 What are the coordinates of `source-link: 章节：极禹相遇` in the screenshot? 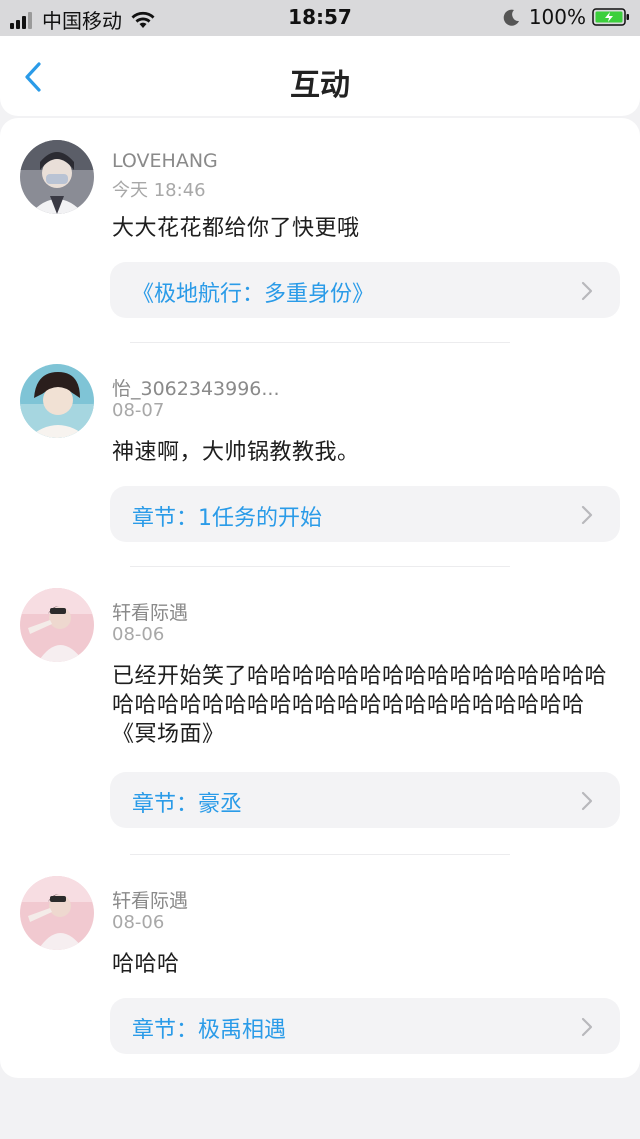 It's located at (365, 1026).